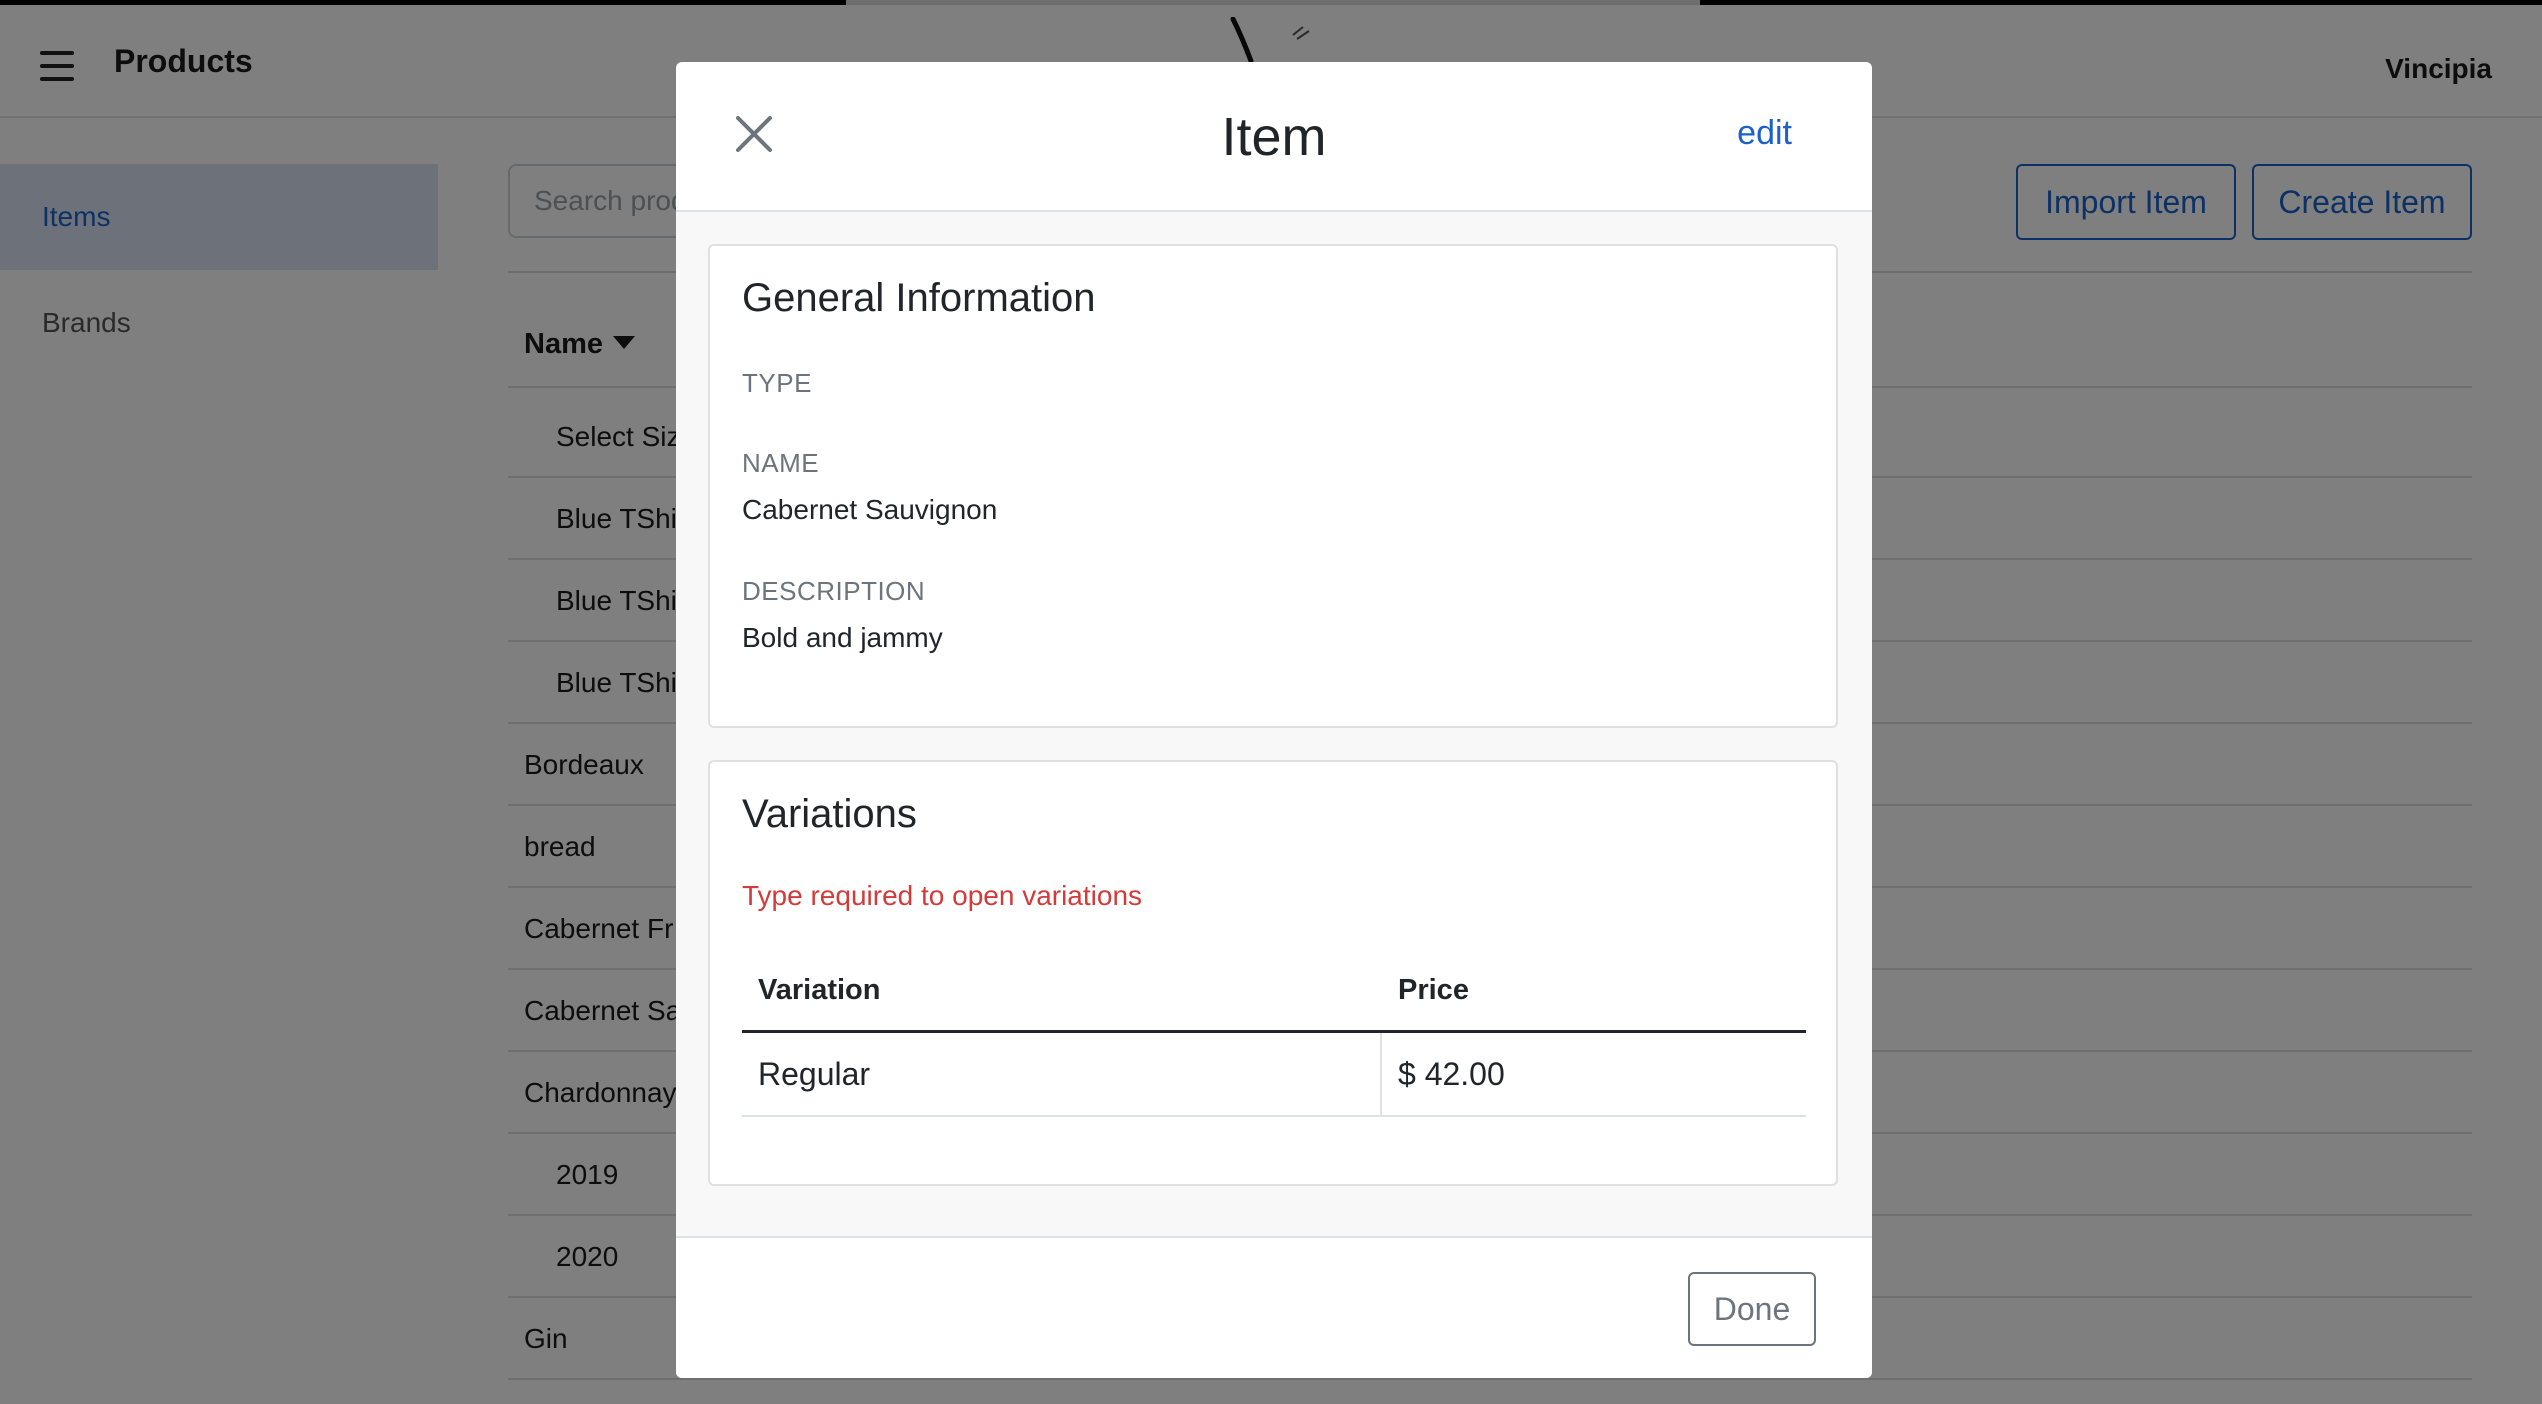  What do you see at coordinates (1381, 1074) in the screenshot?
I see `cell-separator` at bounding box center [1381, 1074].